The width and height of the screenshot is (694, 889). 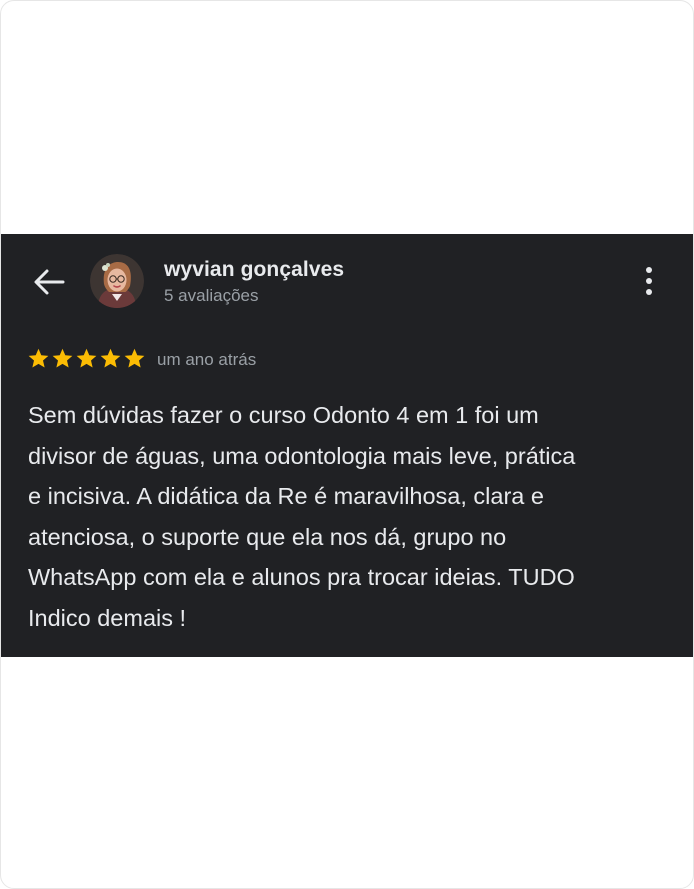 I want to click on more-vert-icon, so click(x=649, y=281).